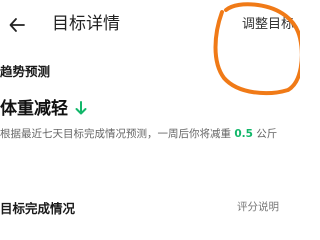  I want to click on back-button, so click(17, 25).